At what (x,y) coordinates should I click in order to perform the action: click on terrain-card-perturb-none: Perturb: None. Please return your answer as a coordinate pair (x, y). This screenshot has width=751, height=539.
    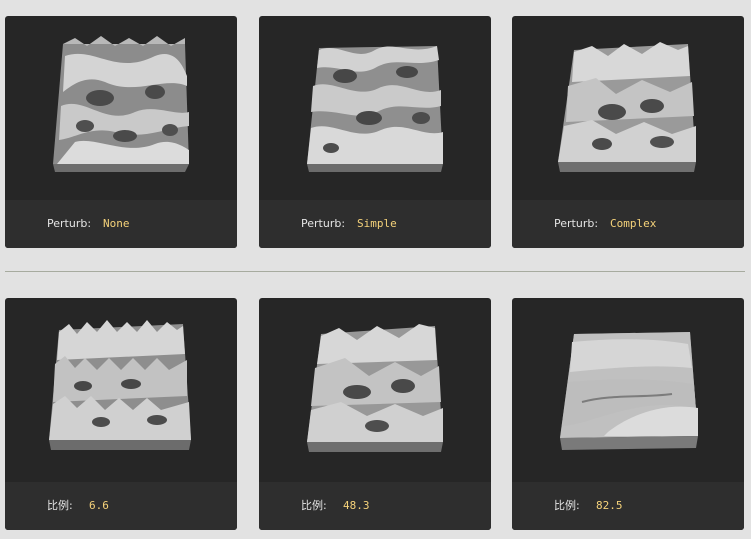
    Looking at the image, I should click on (121, 132).